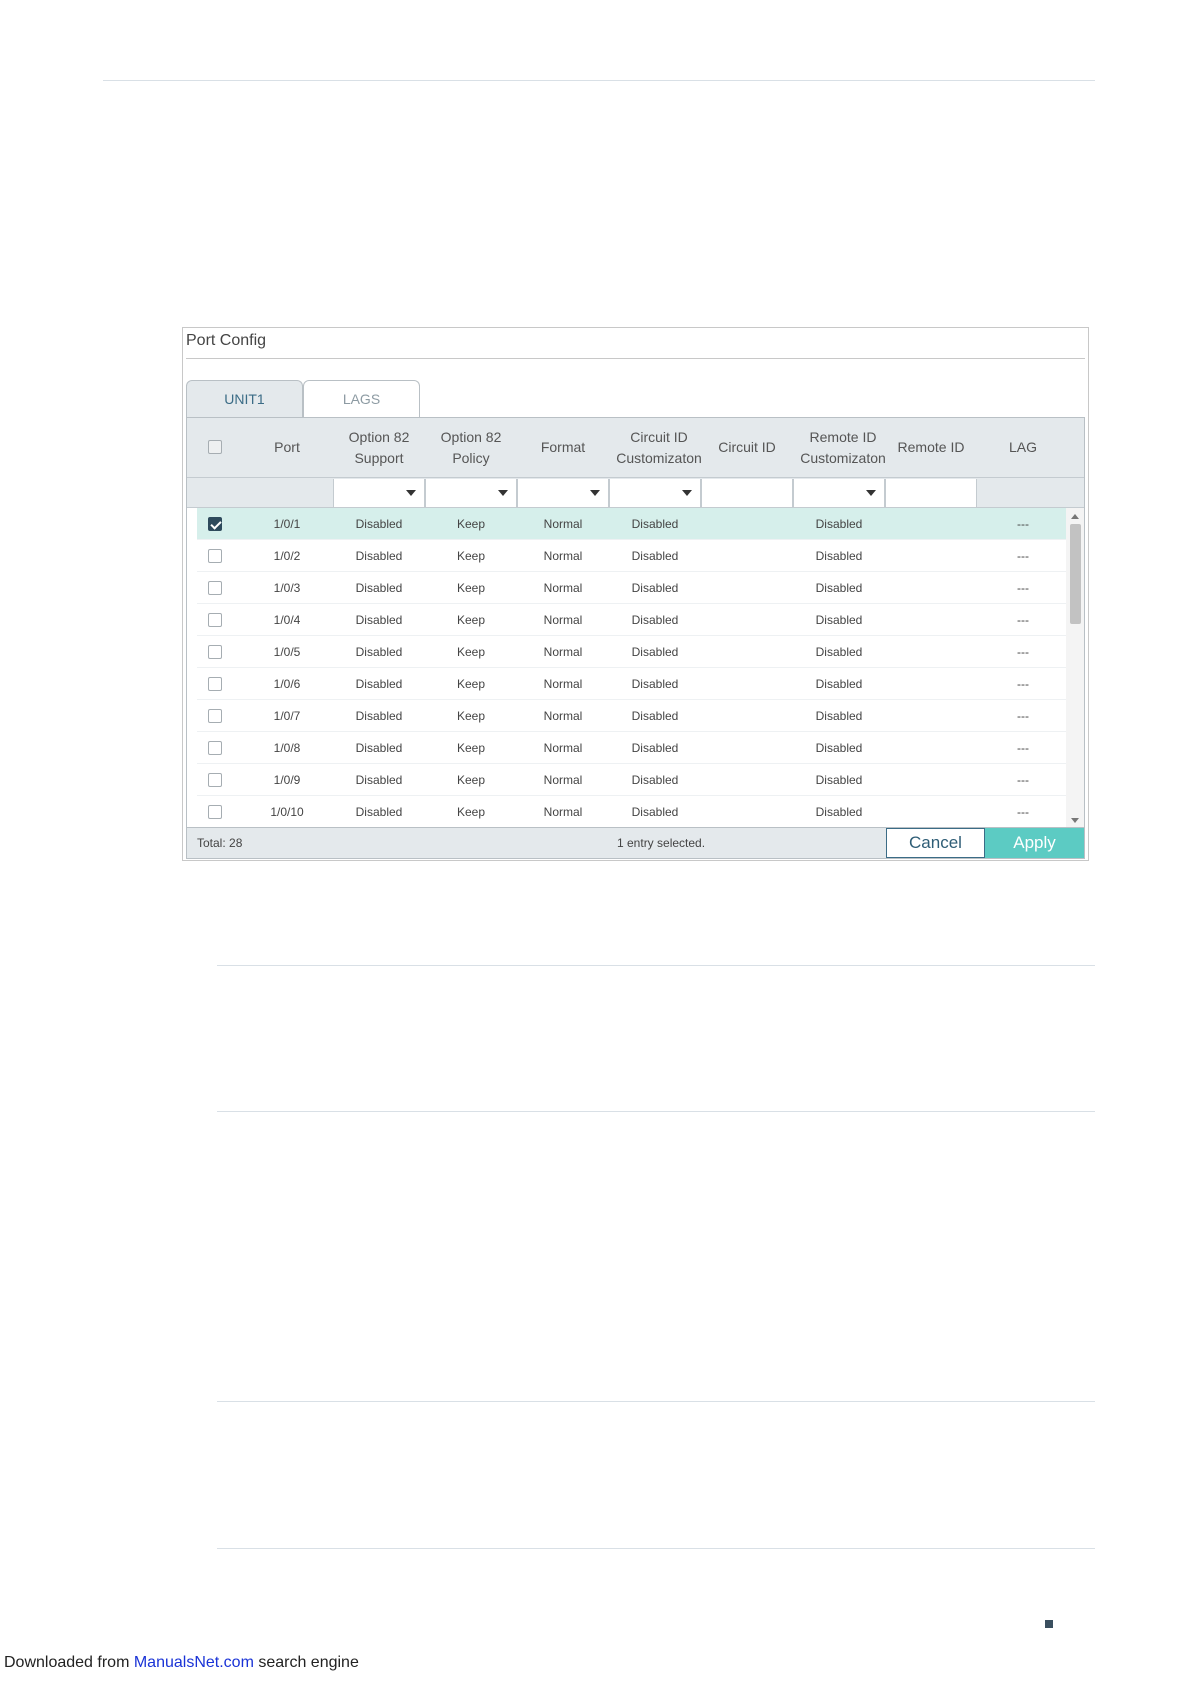 The height and width of the screenshot is (1684, 1191). I want to click on circuit-cust-filter-select, so click(655, 493).